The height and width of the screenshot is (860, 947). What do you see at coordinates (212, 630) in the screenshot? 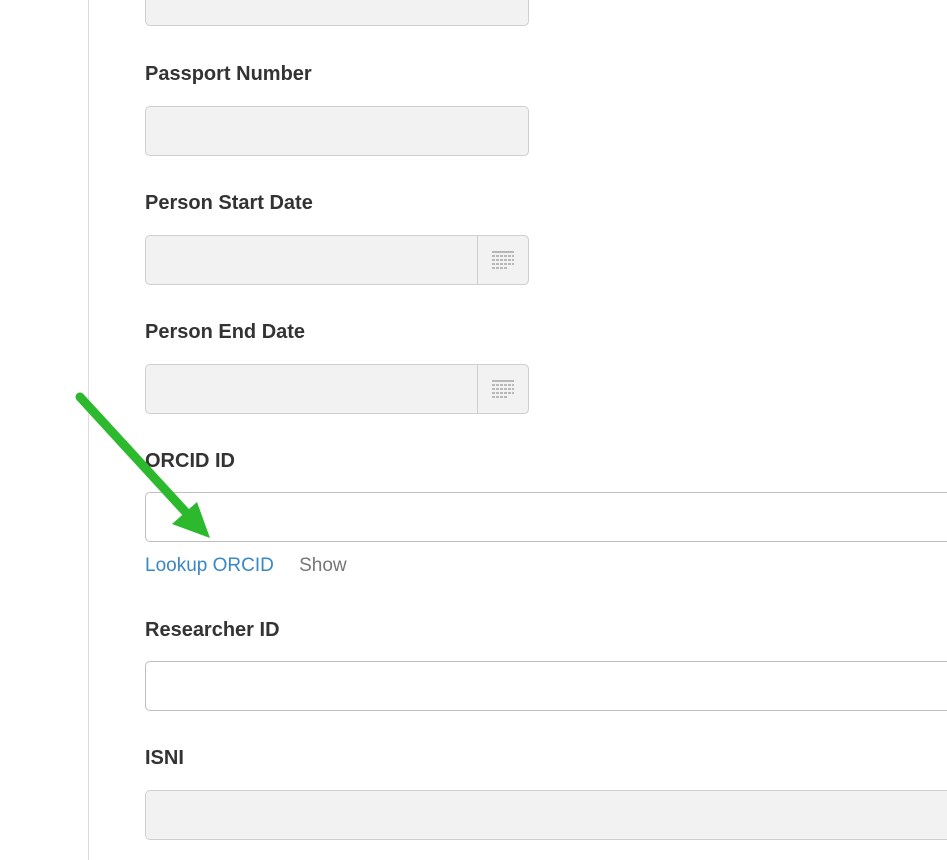
I see `researcher-id-label: Researcher ID` at bounding box center [212, 630].